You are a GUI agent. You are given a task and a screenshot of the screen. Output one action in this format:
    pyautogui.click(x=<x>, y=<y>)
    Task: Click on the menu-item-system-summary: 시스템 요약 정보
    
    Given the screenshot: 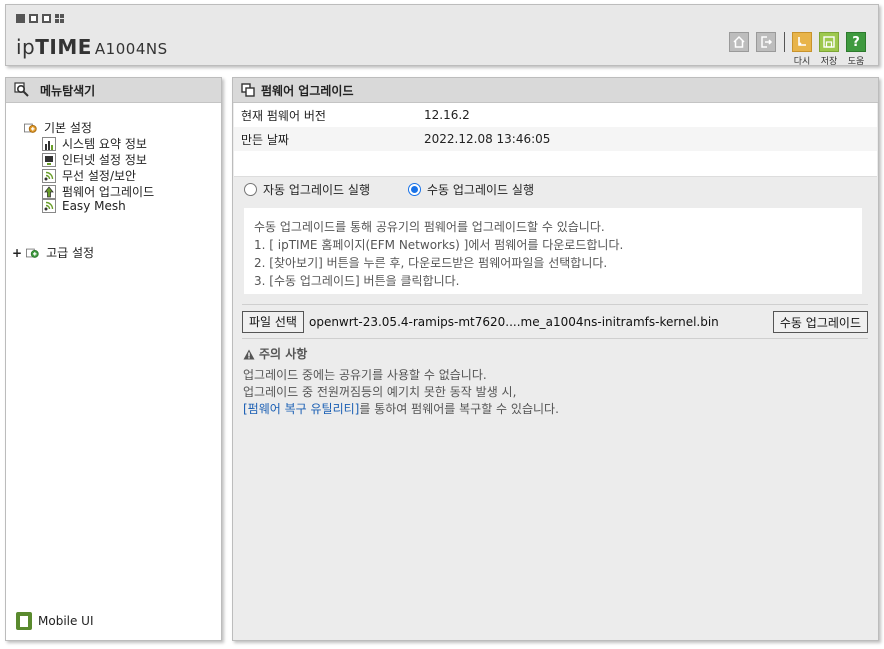 What is the action you would take?
    pyautogui.click(x=94, y=143)
    